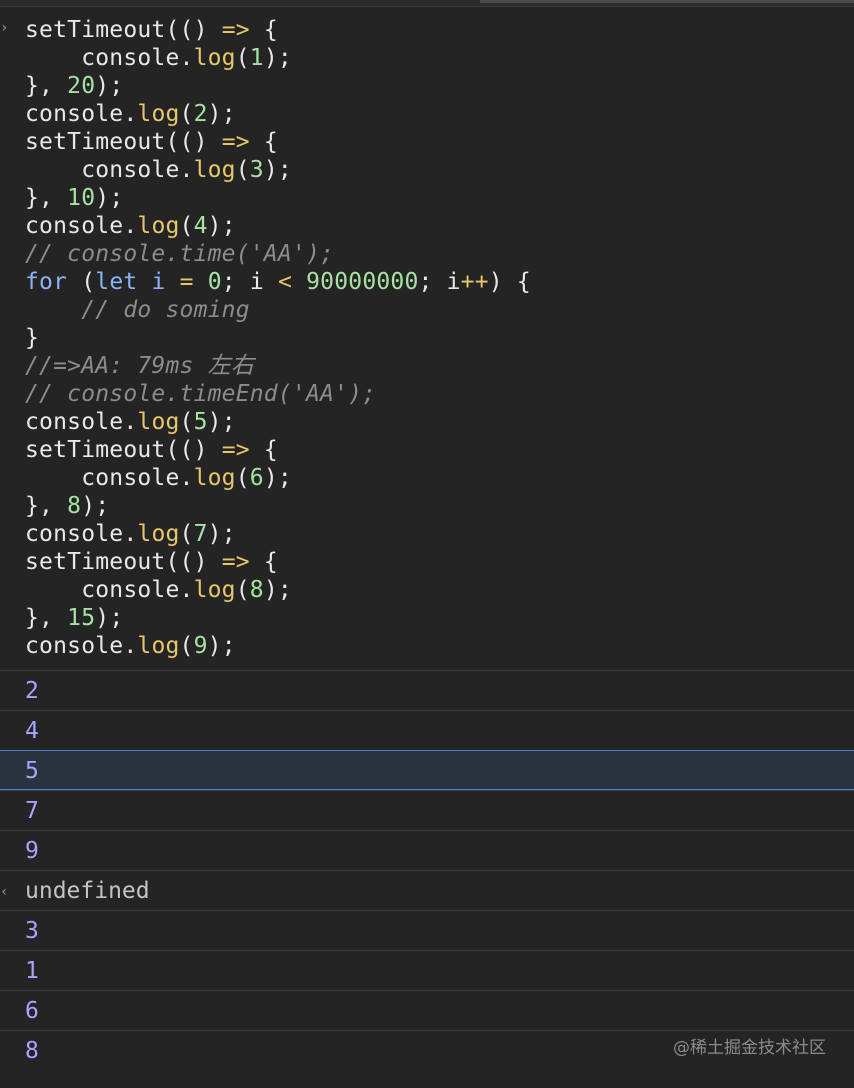  I want to click on horizontal-scrollbar, so click(667, 1).